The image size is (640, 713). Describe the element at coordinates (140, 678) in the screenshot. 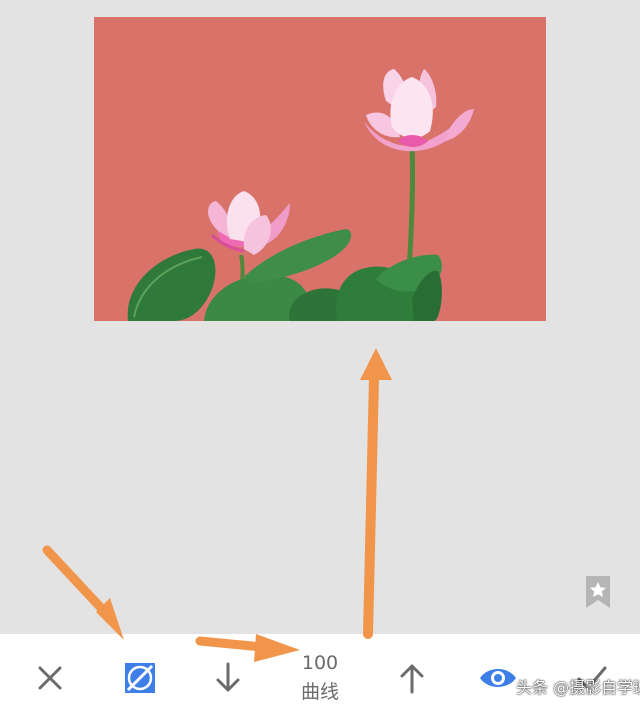

I see `auto-adjust-icon` at that location.